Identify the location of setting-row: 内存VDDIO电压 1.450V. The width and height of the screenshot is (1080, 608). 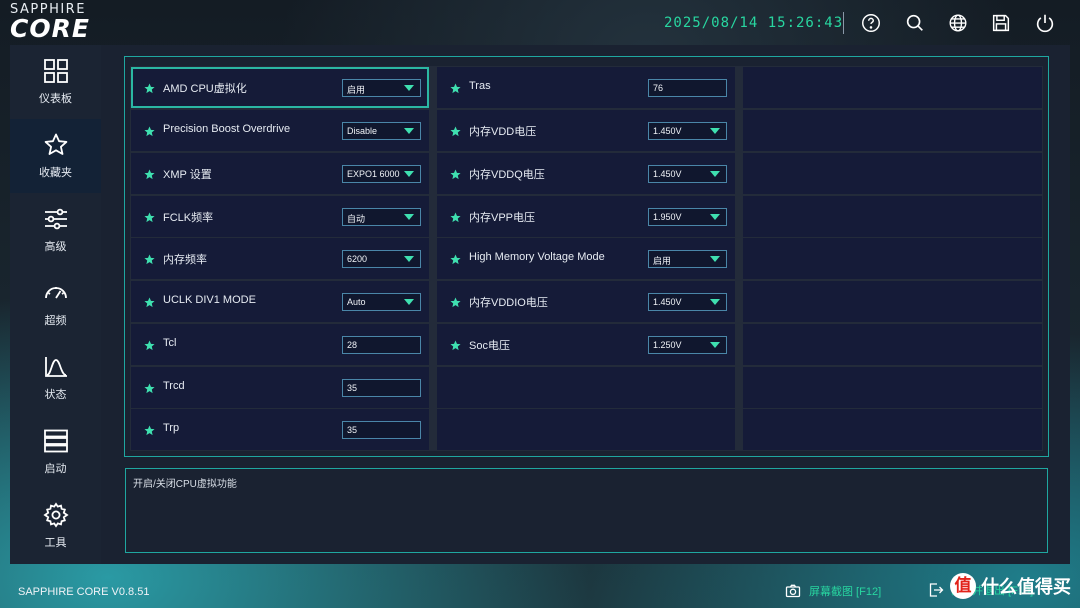
(586, 301).